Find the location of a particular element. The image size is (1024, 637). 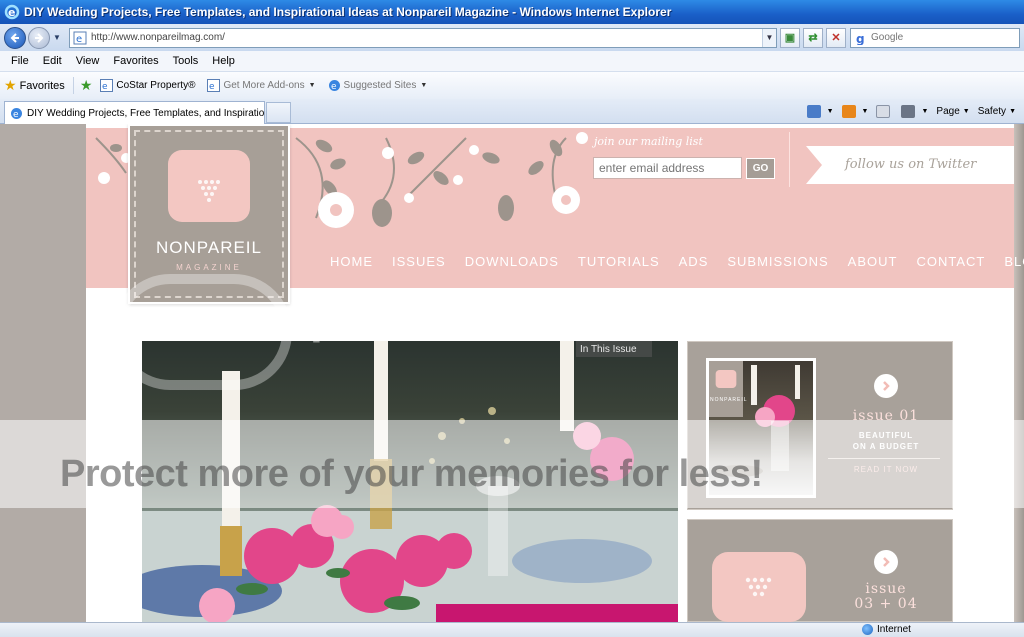

menu-edit: Edit is located at coordinates (52, 61).